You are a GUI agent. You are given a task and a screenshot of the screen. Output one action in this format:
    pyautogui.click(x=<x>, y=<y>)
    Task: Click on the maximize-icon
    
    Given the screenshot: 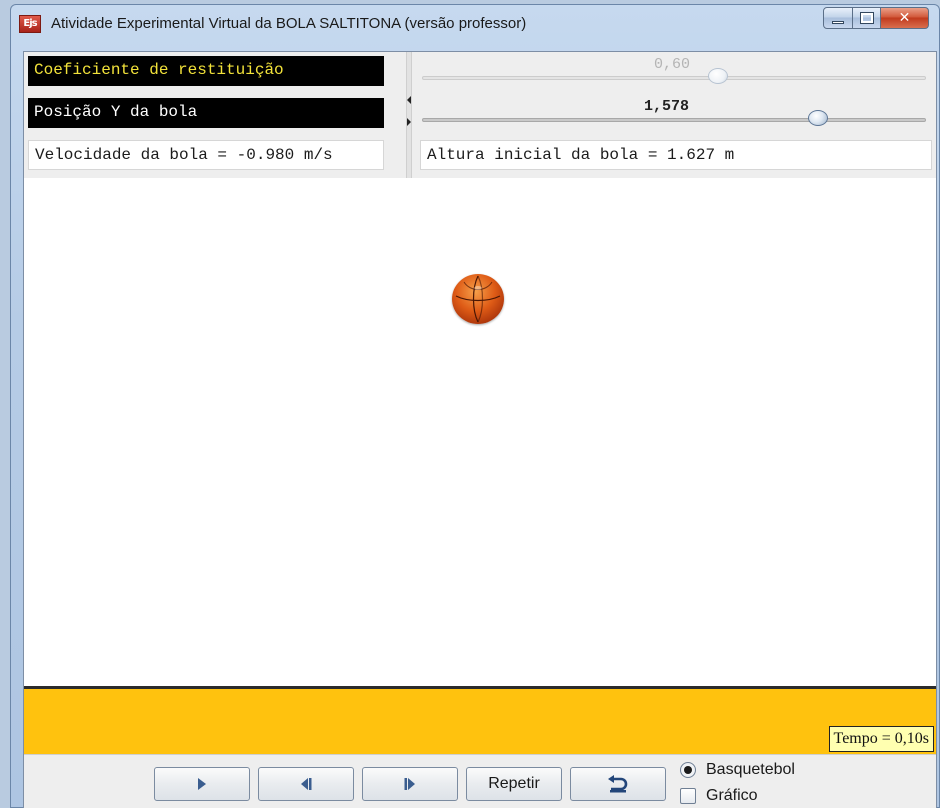 What is the action you would take?
    pyautogui.click(x=866, y=18)
    